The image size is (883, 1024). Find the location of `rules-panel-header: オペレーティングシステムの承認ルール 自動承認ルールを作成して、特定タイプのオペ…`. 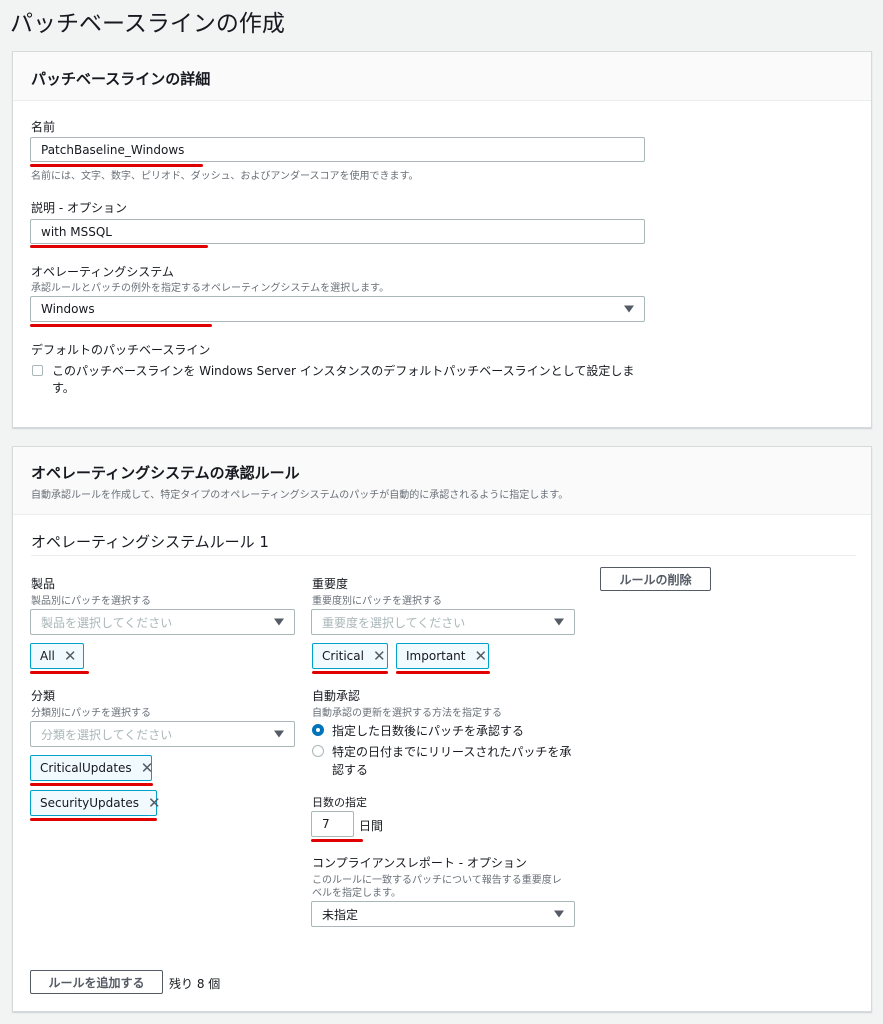

rules-panel-header: オペレーティングシステムの承認ルール 自動承認ルールを作成して、特定タイプのオペ… is located at coordinates (442, 481).